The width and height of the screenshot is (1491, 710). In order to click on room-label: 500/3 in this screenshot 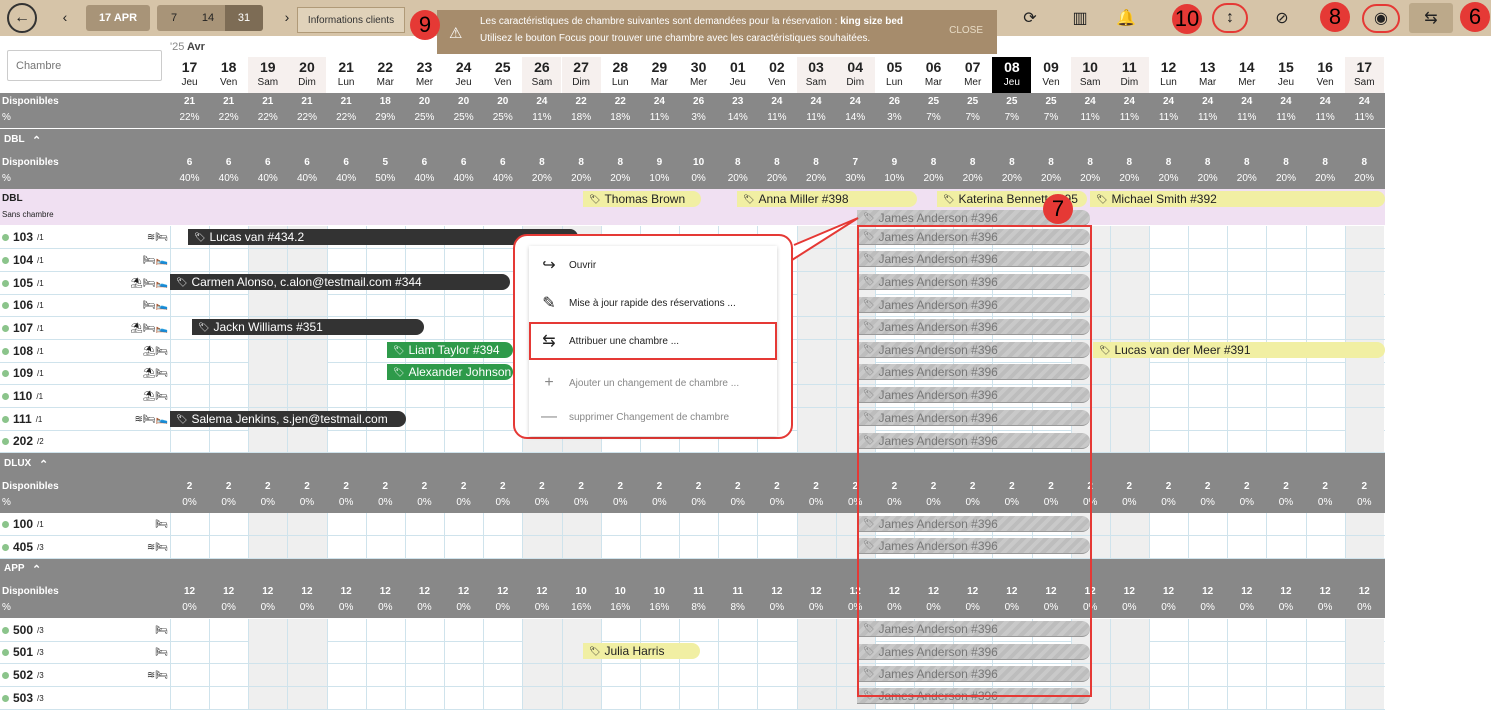, I will do `click(23, 630)`.